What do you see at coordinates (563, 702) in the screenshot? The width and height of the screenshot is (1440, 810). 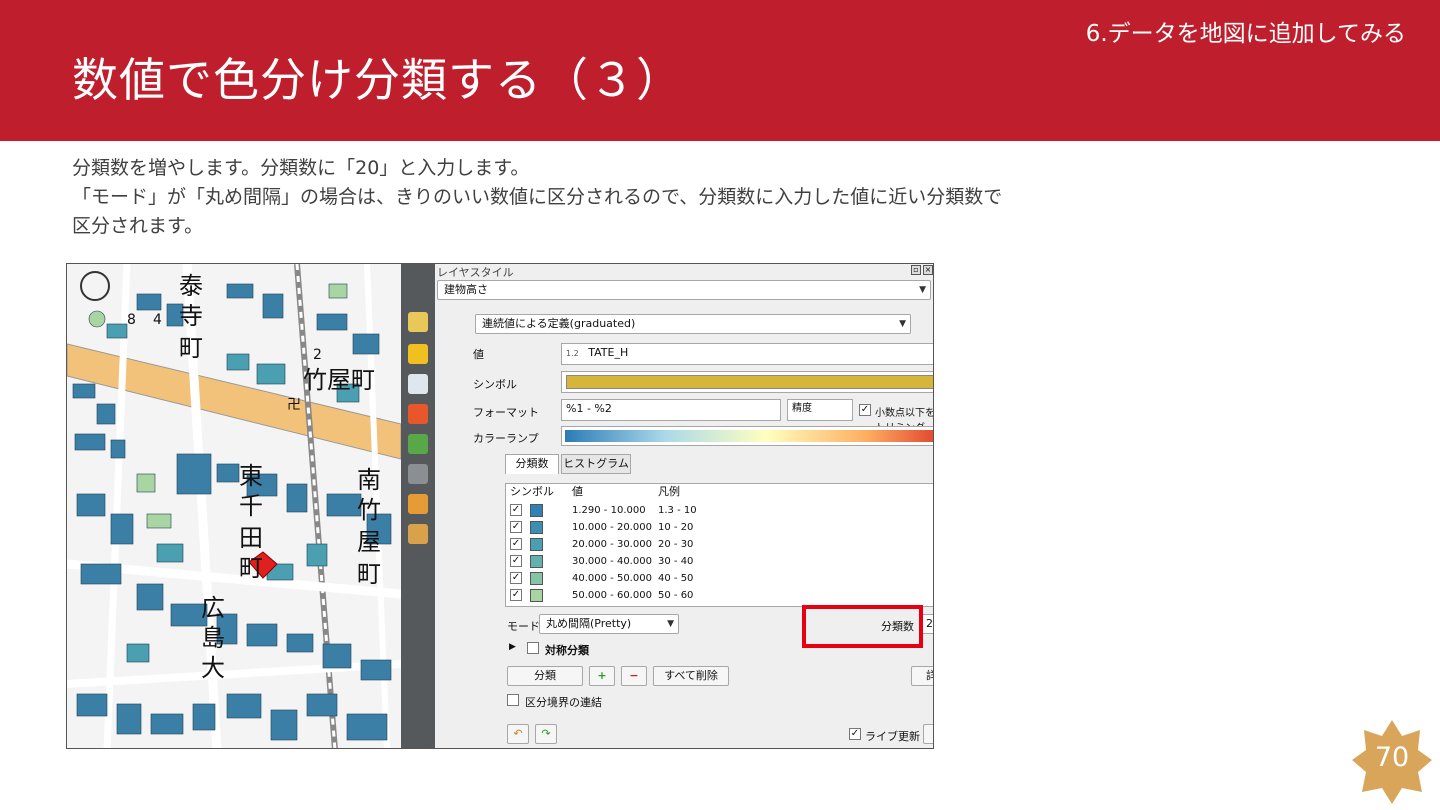 I see `link-boundaries-label: 区分境界の連結` at bounding box center [563, 702].